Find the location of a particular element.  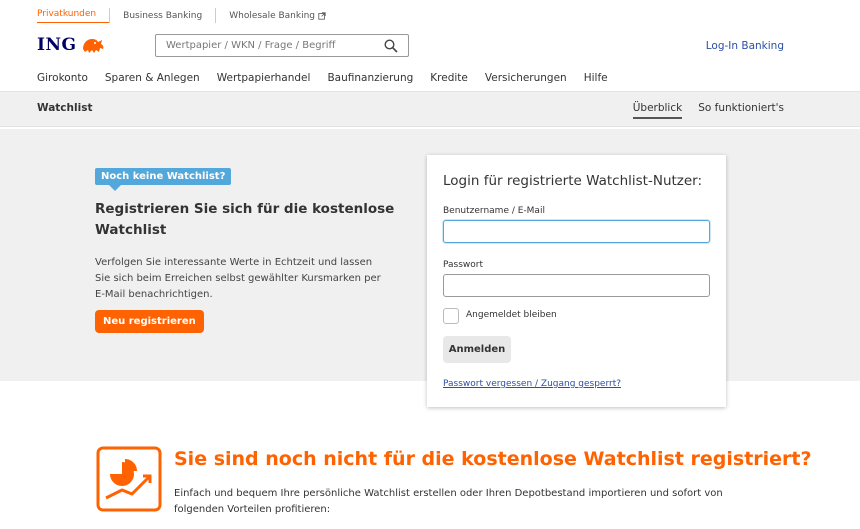

sub-tabs: Überblick So funktioniert's is located at coordinates (708, 110).